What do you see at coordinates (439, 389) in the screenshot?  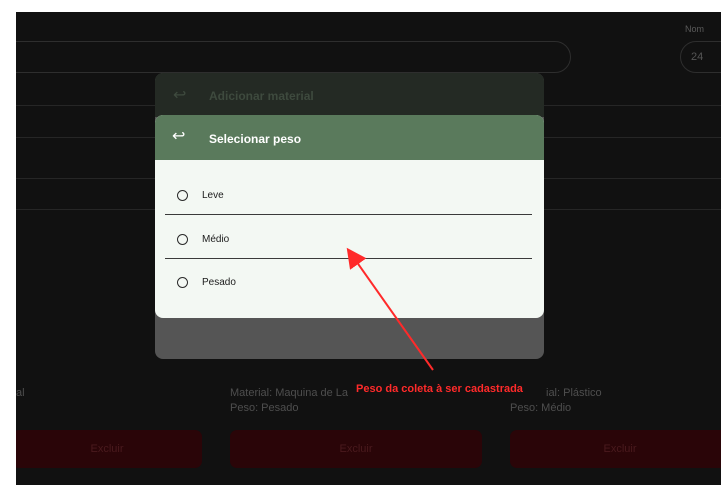 I see `annotation-label: Peso da coleta à ser cadastrada` at bounding box center [439, 389].